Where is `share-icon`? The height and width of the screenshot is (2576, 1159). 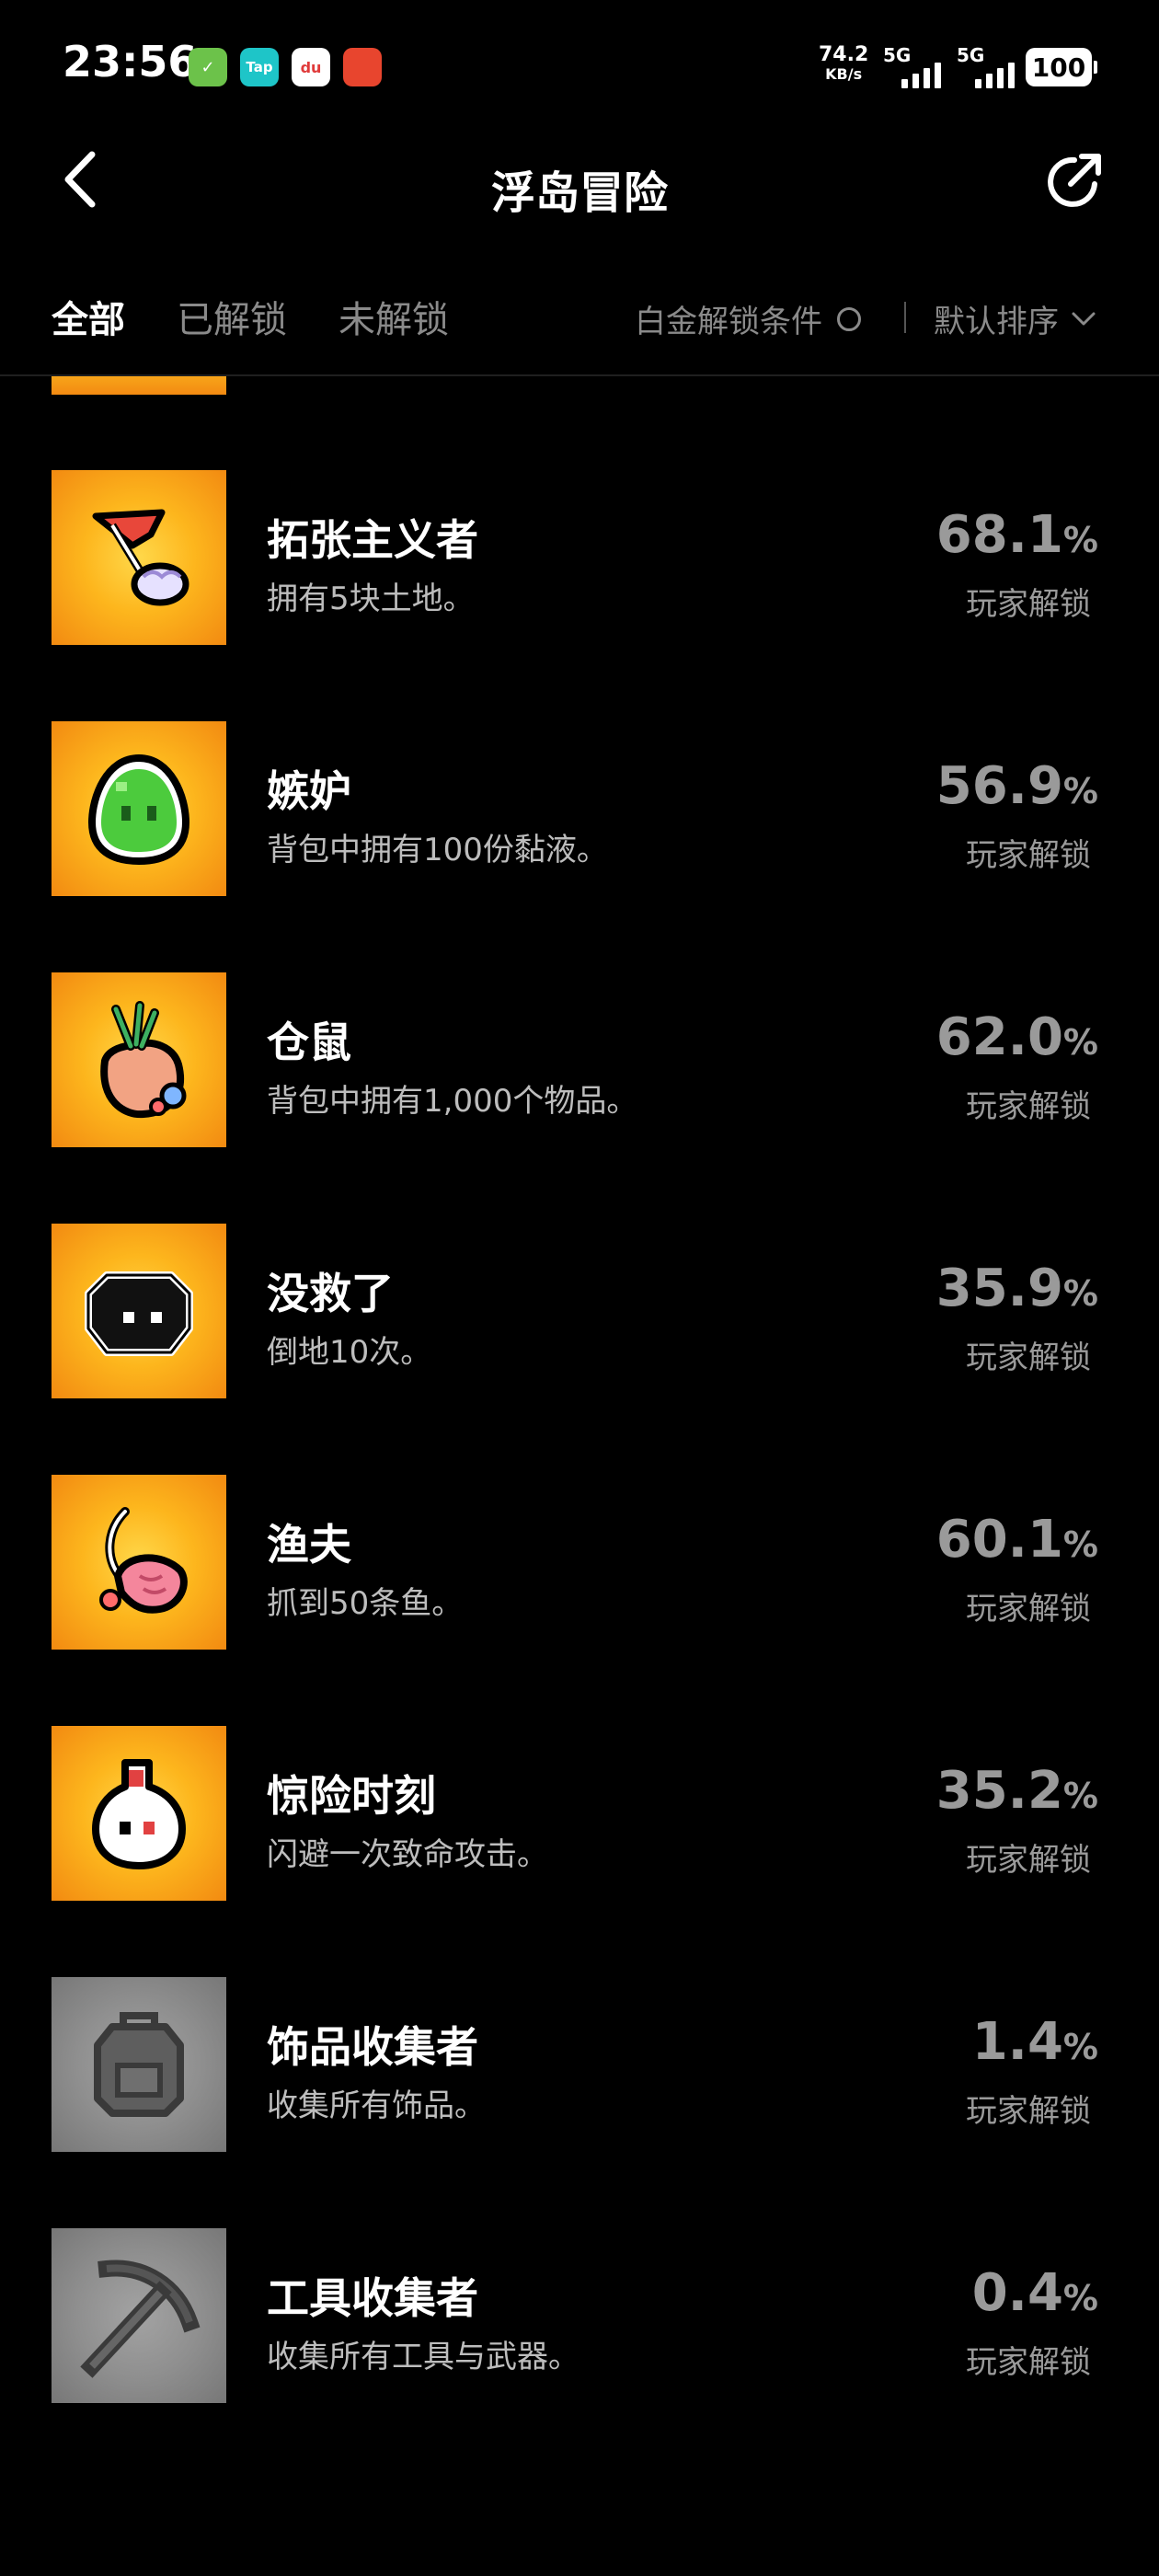
share-icon is located at coordinates (1074, 180).